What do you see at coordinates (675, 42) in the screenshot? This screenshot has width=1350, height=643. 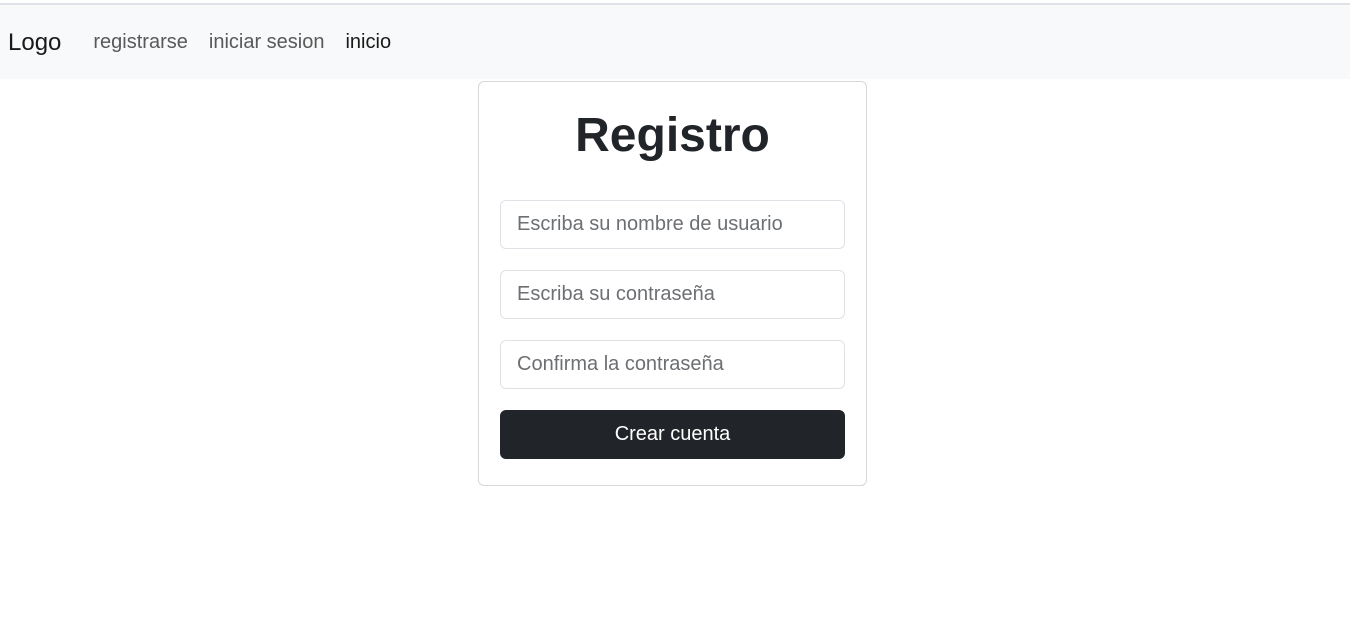 I see `navbar: Logo registrarse iniciar sesion inicio` at bounding box center [675, 42].